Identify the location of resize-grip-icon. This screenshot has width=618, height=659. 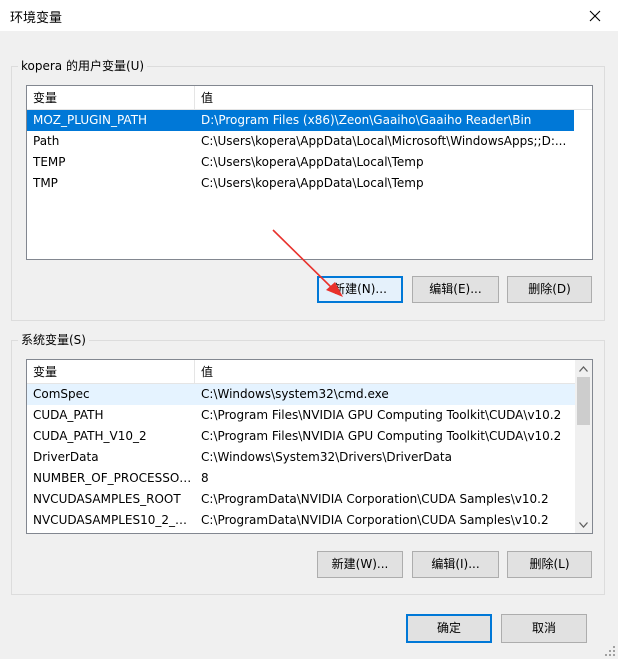
(610, 651).